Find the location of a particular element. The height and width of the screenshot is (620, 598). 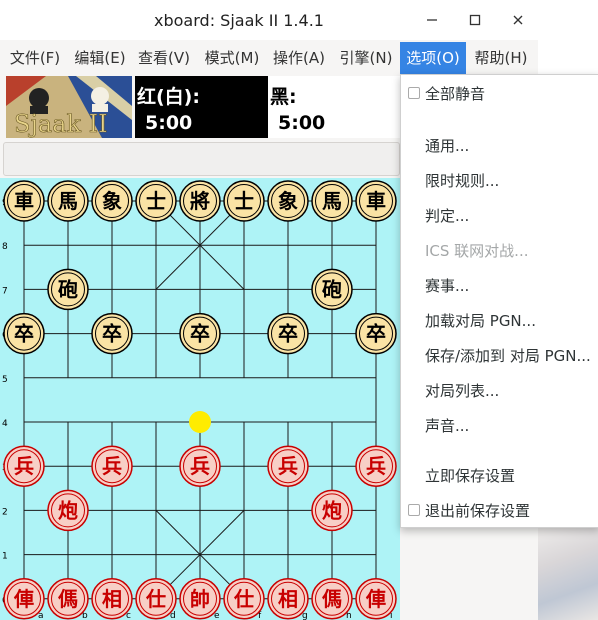

rank-label: 5 is located at coordinates (5, 380).